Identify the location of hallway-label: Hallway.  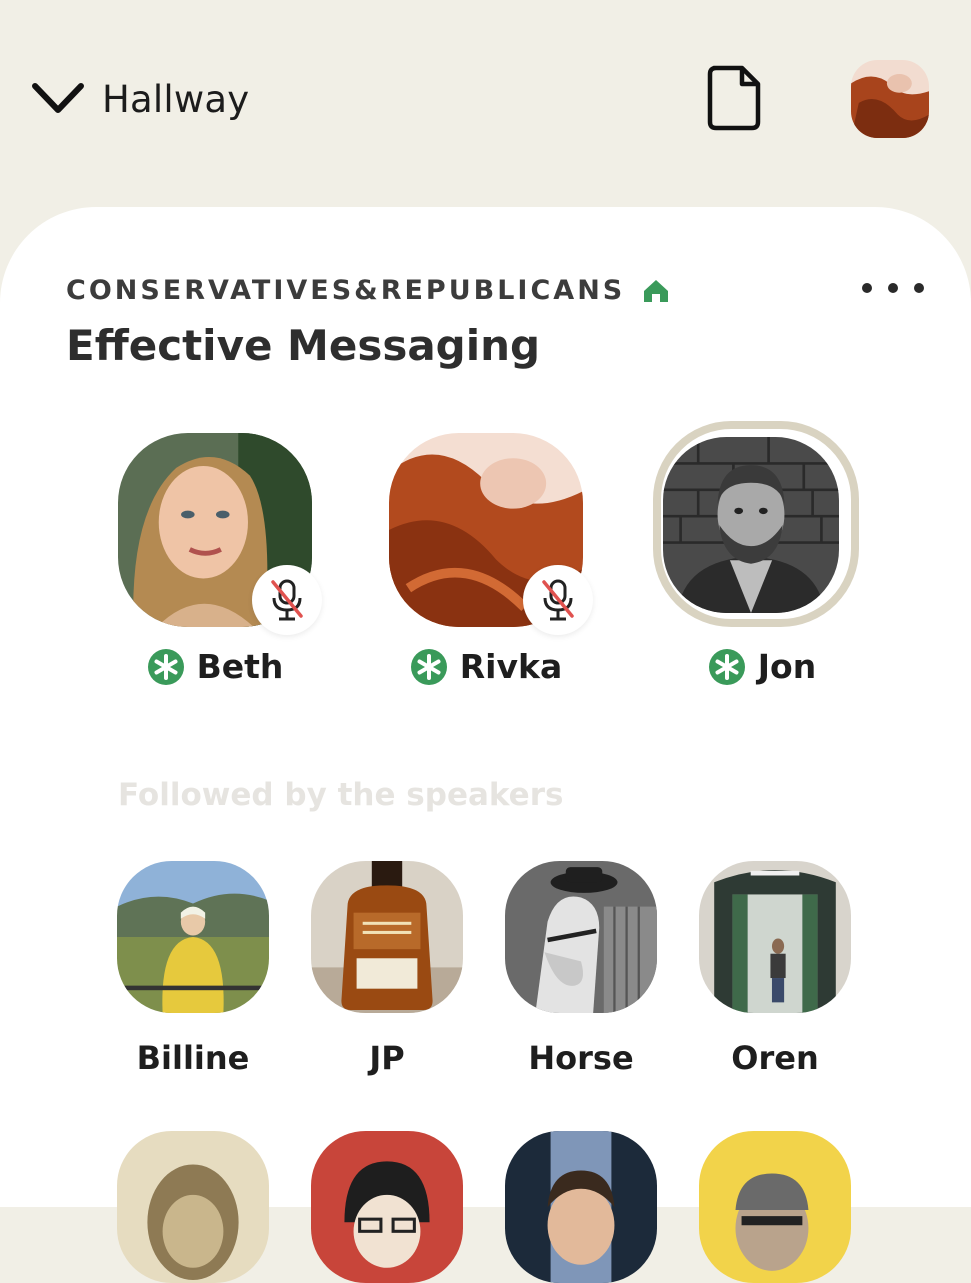
(176, 99).